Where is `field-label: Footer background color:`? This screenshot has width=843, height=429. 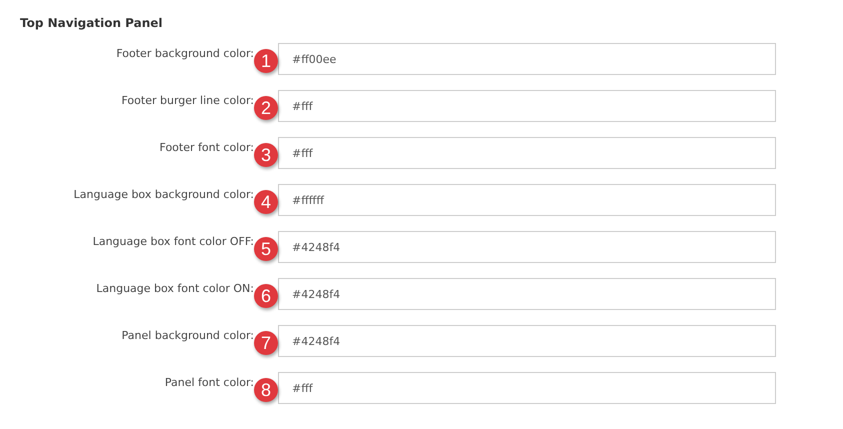
field-label: Footer background color: is located at coordinates (184, 53).